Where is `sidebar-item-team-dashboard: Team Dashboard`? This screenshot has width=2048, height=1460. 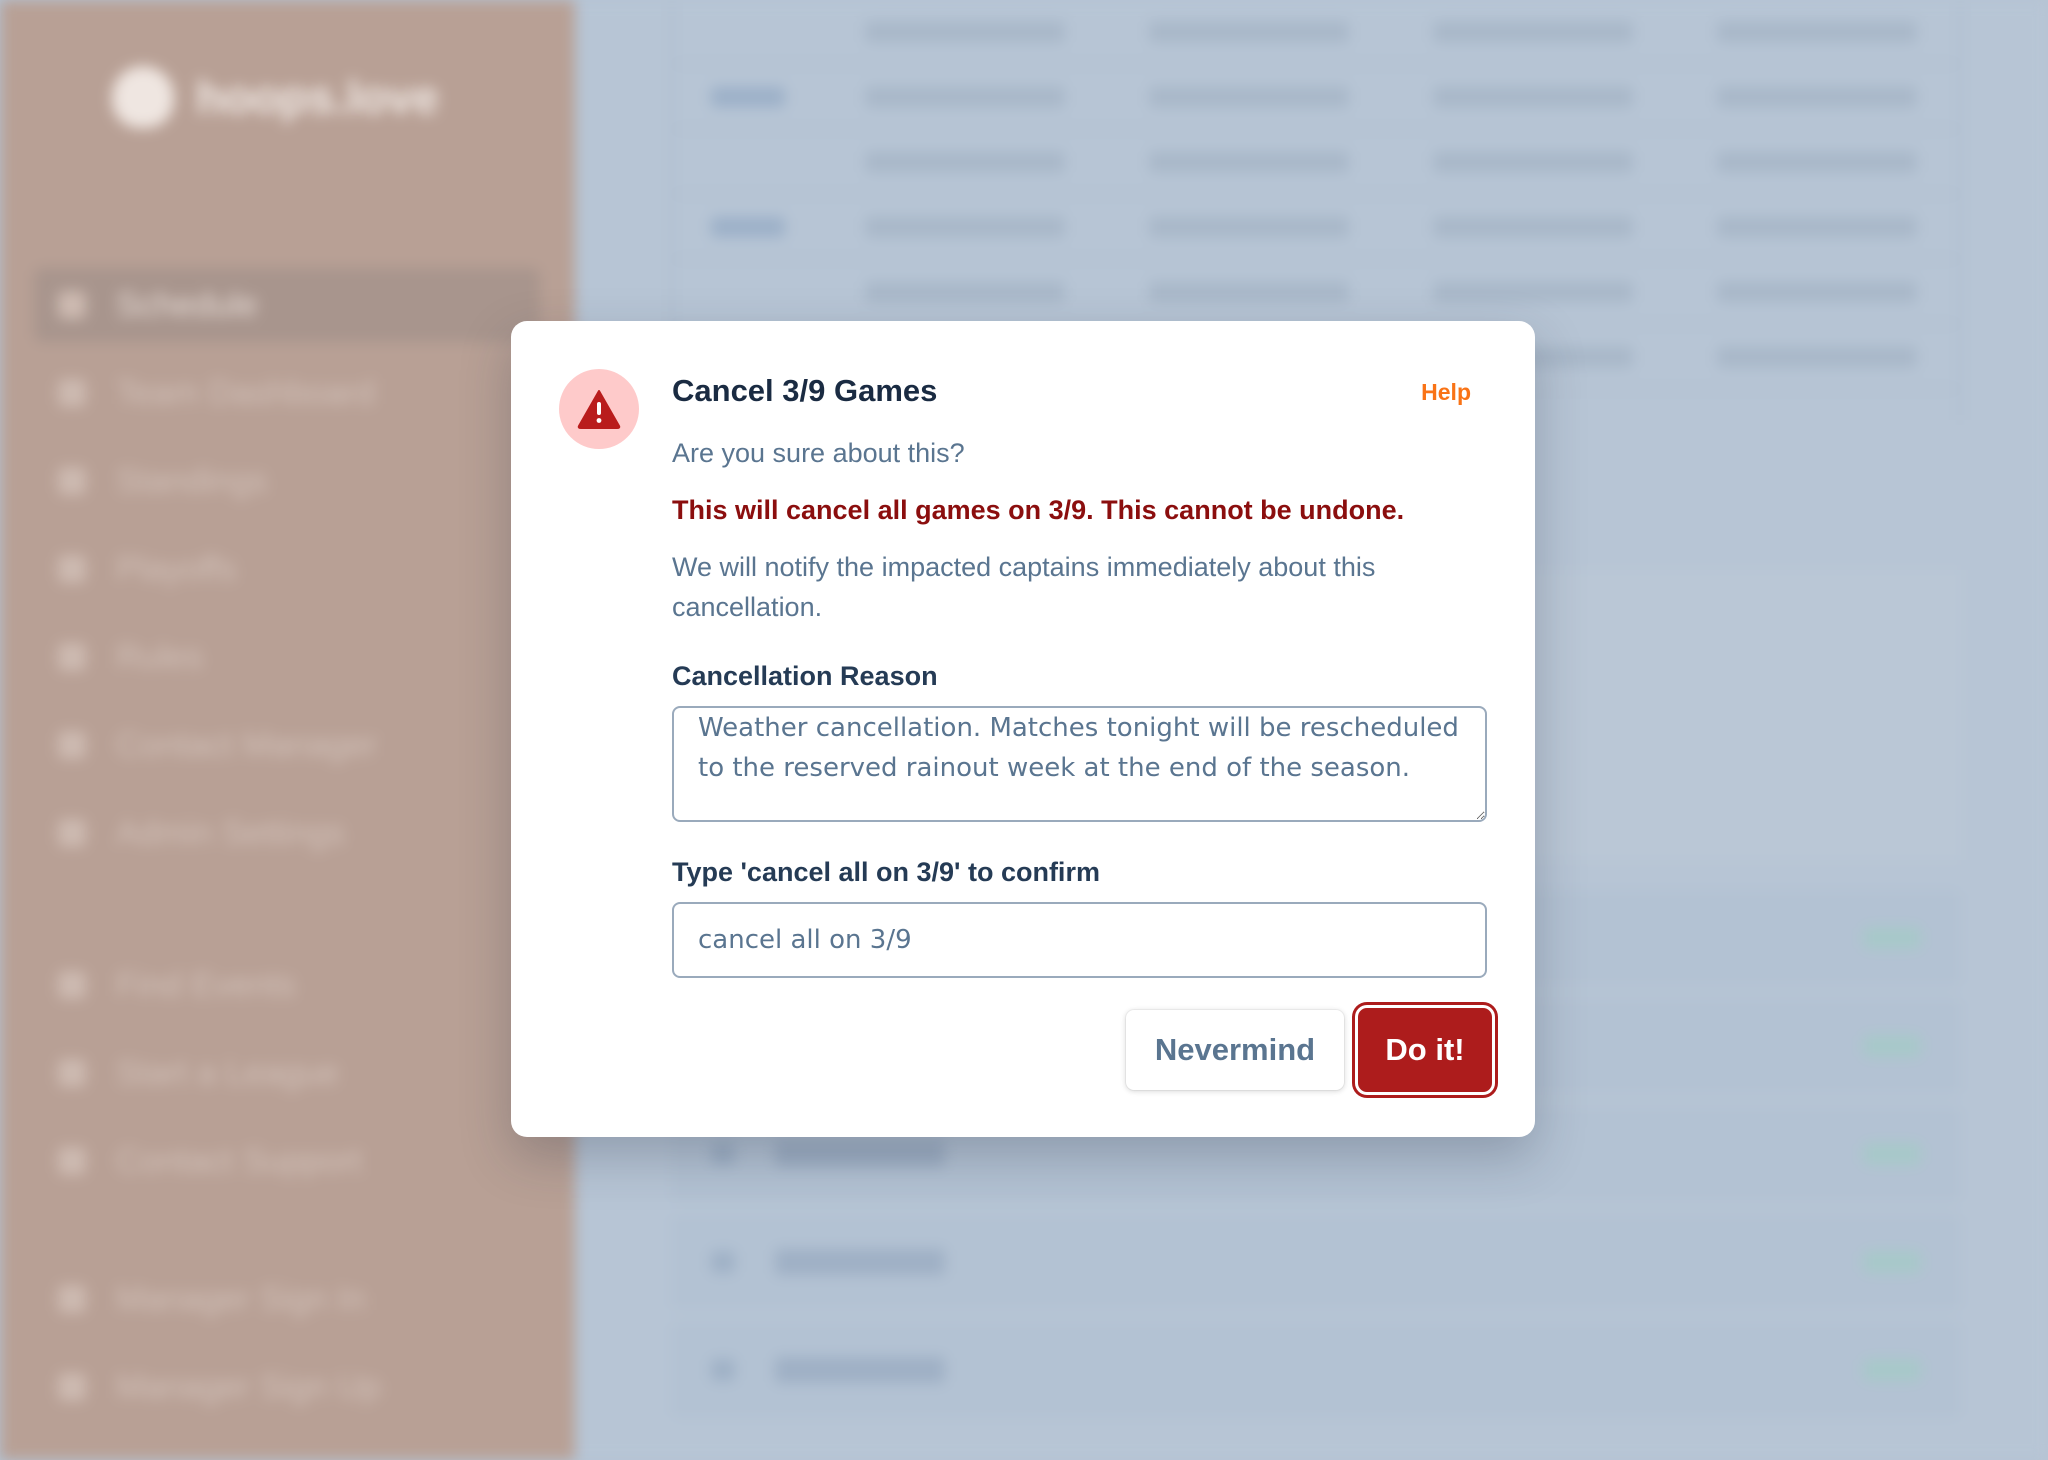
sidebar-item-team-dashboard: Team Dashboard is located at coordinates (287, 393).